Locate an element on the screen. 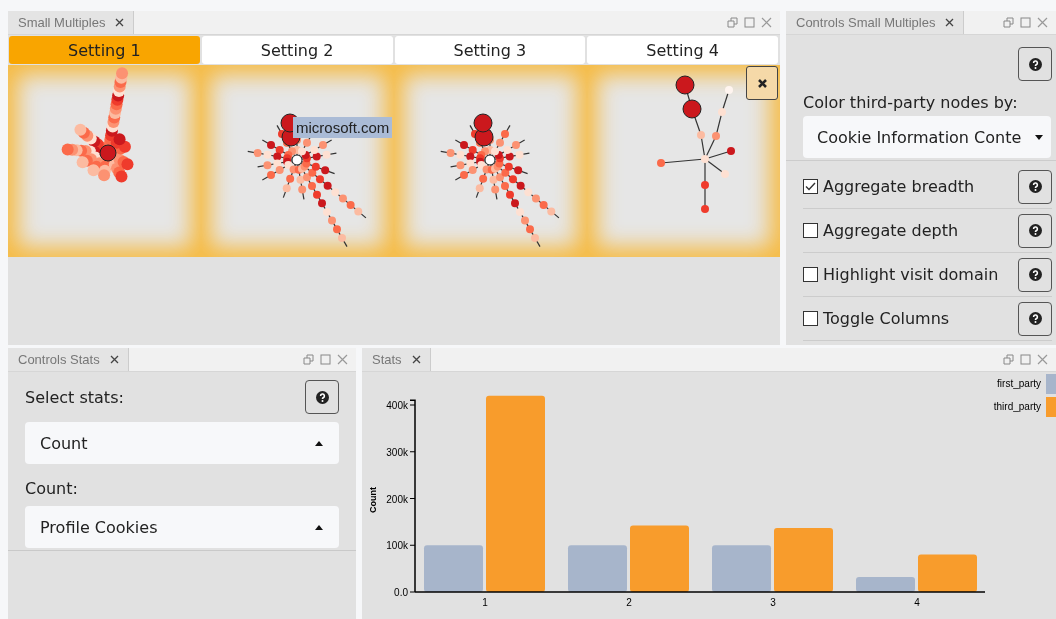 The width and height of the screenshot is (1056, 619). checkbox-option: Aggregate breadth is located at coordinates (889, 186).